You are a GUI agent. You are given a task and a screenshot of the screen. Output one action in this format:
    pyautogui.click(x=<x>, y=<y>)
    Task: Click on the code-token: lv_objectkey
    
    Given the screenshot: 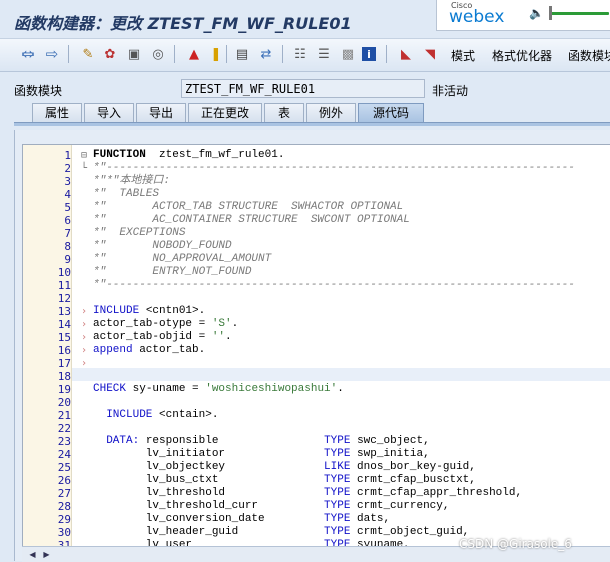 What is the action you would take?
    pyautogui.click(x=209, y=467)
    